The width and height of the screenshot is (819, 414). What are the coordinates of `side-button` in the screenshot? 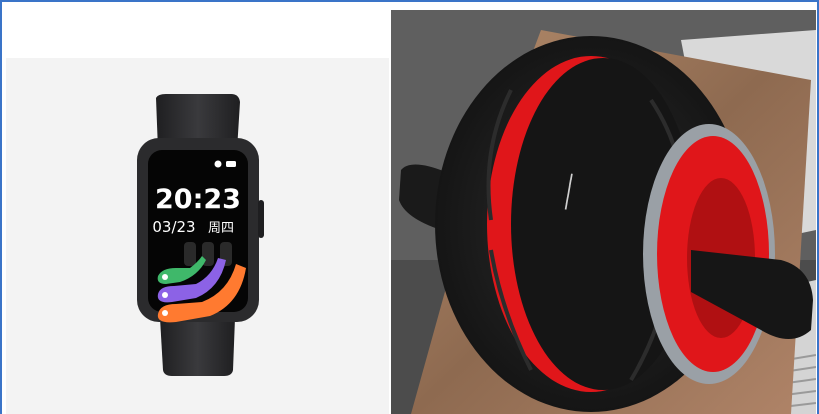 It's located at (261, 219).